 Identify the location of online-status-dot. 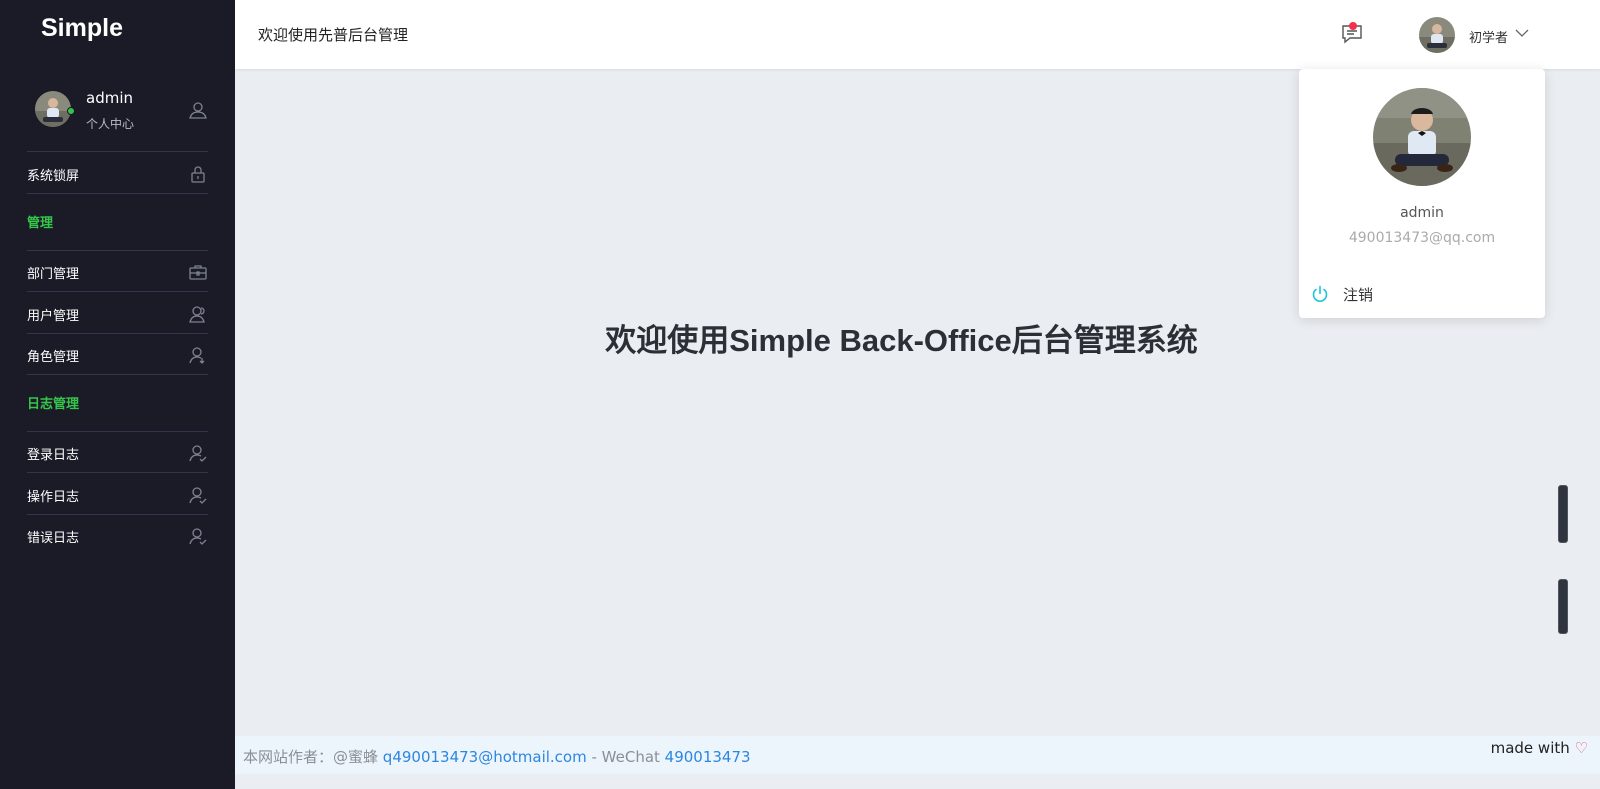
(71, 111).